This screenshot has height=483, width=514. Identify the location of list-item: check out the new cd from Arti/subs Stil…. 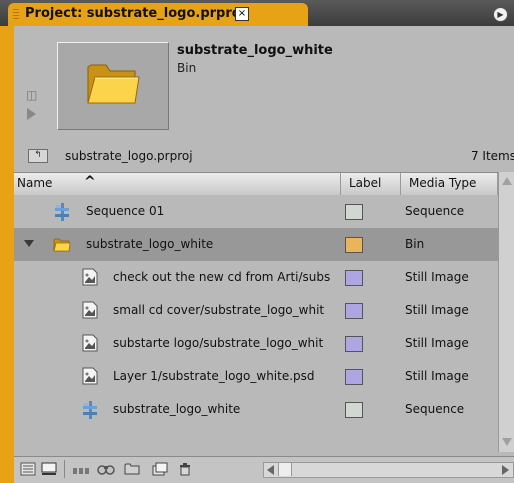
(256, 277).